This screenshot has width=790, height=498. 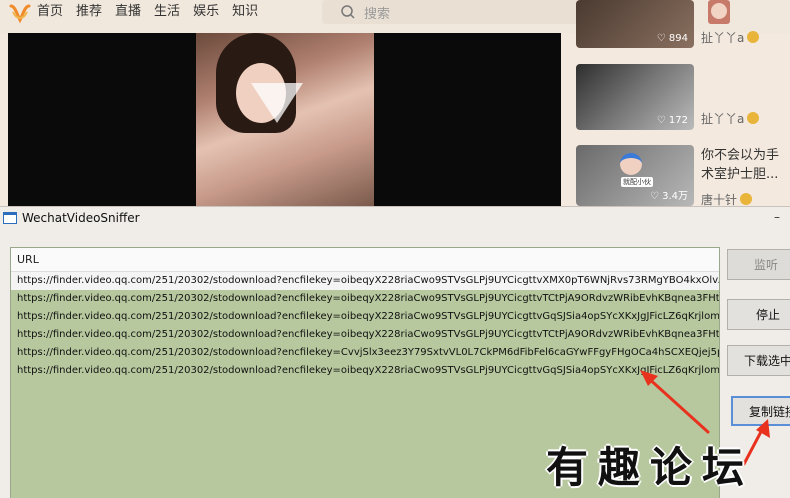 I want to click on like-count: ♡ 894, so click(x=672, y=38).